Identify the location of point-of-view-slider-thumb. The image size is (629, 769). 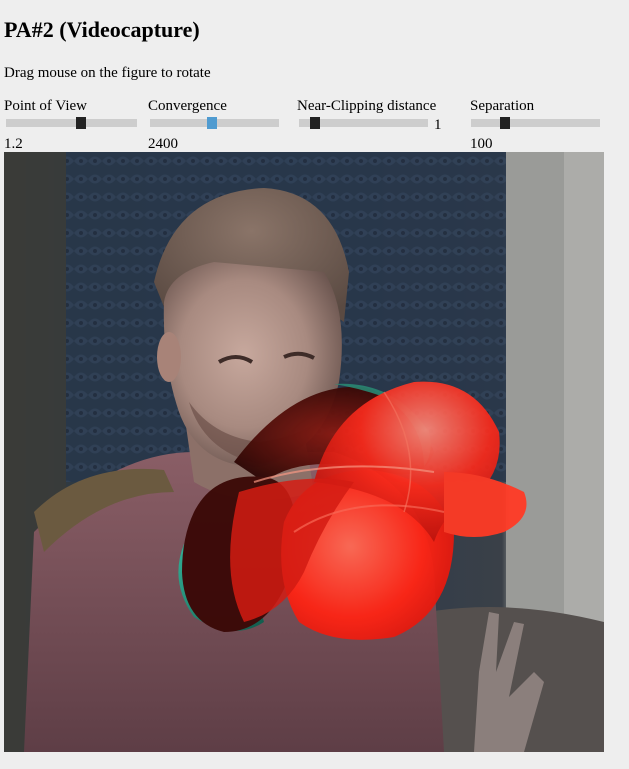
(81, 123).